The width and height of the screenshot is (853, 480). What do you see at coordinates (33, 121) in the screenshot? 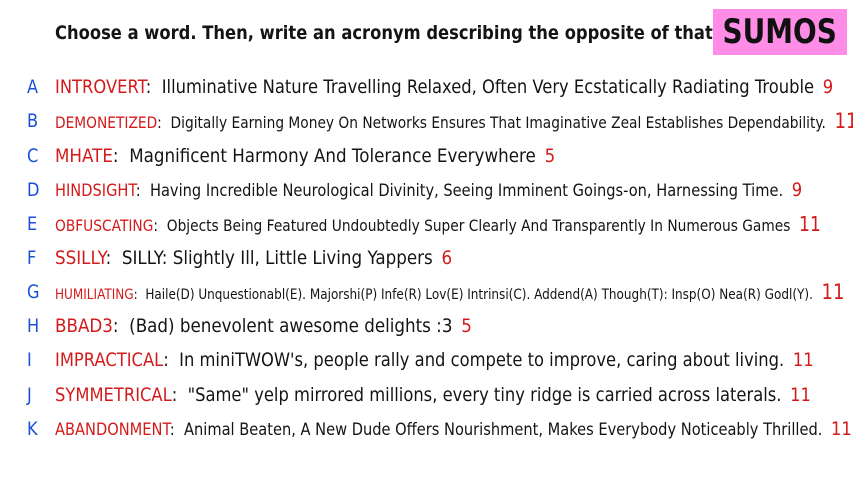
I see `entry-letter: B` at bounding box center [33, 121].